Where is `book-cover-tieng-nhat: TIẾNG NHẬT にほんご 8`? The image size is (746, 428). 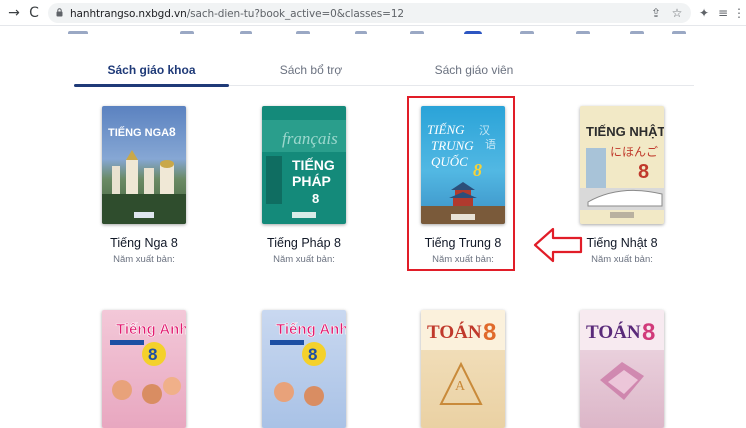
book-cover-tieng-nhat: TIẾNG NHẬT にほんご 8 is located at coordinates (622, 165).